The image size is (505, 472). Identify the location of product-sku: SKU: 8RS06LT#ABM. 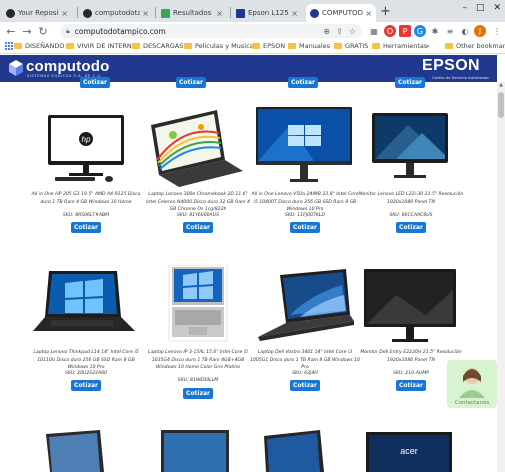
(86, 215).